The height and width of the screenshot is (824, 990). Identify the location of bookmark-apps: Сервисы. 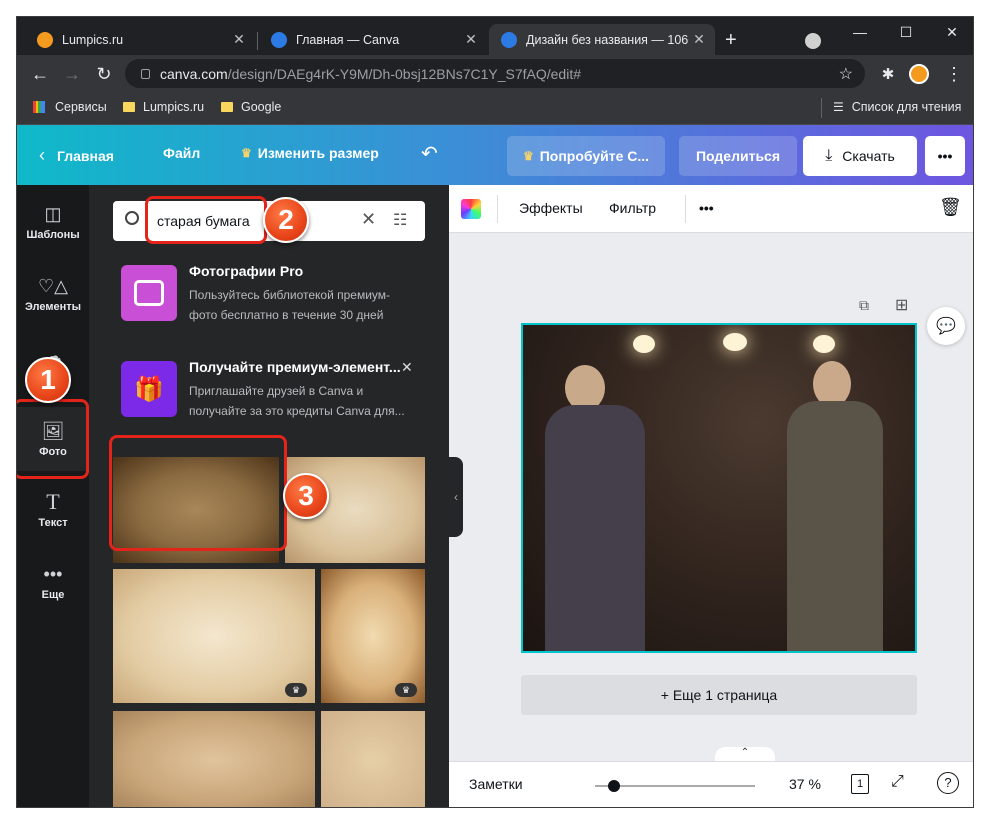
(70, 107).